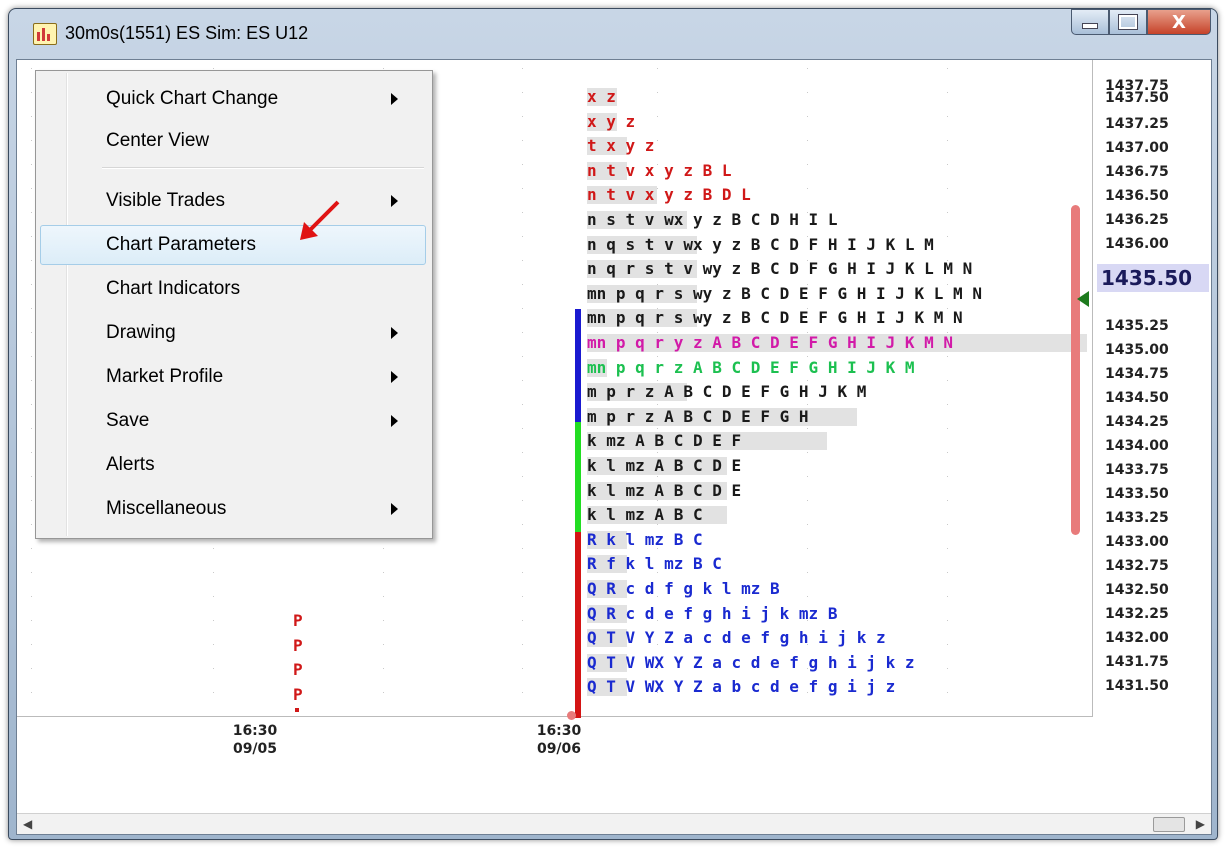 The width and height of the screenshot is (1227, 848). What do you see at coordinates (1137, 124) in the screenshot?
I see `price-label: 1437.25` at bounding box center [1137, 124].